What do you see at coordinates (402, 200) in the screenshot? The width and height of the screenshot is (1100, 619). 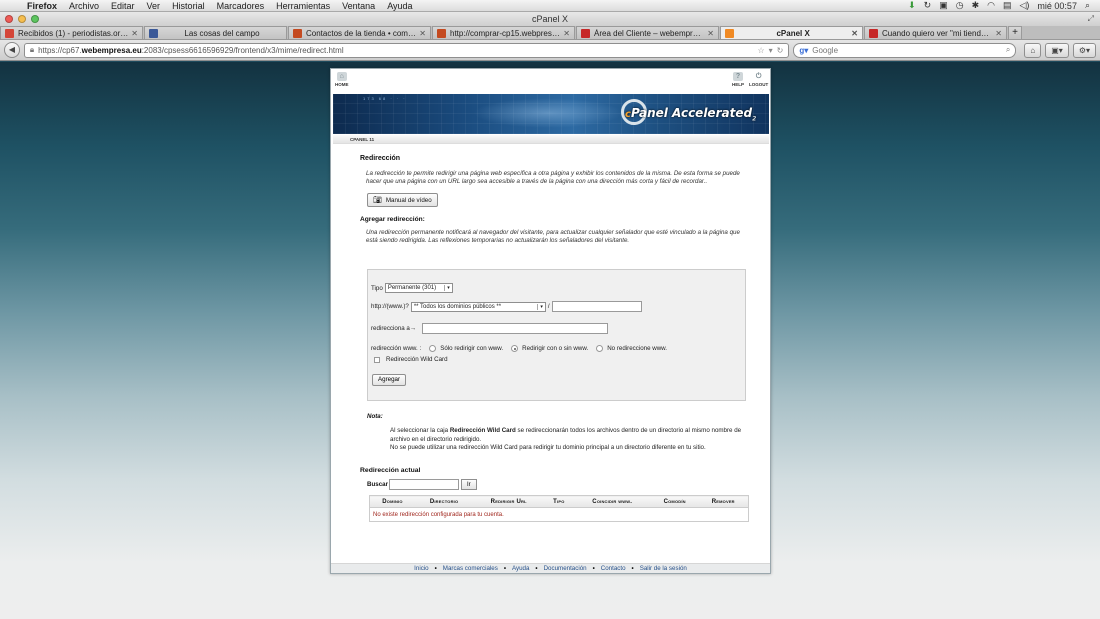 I see `video-manual-button: 📷︎ Manual de vídeo` at bounding box center [402, 200].